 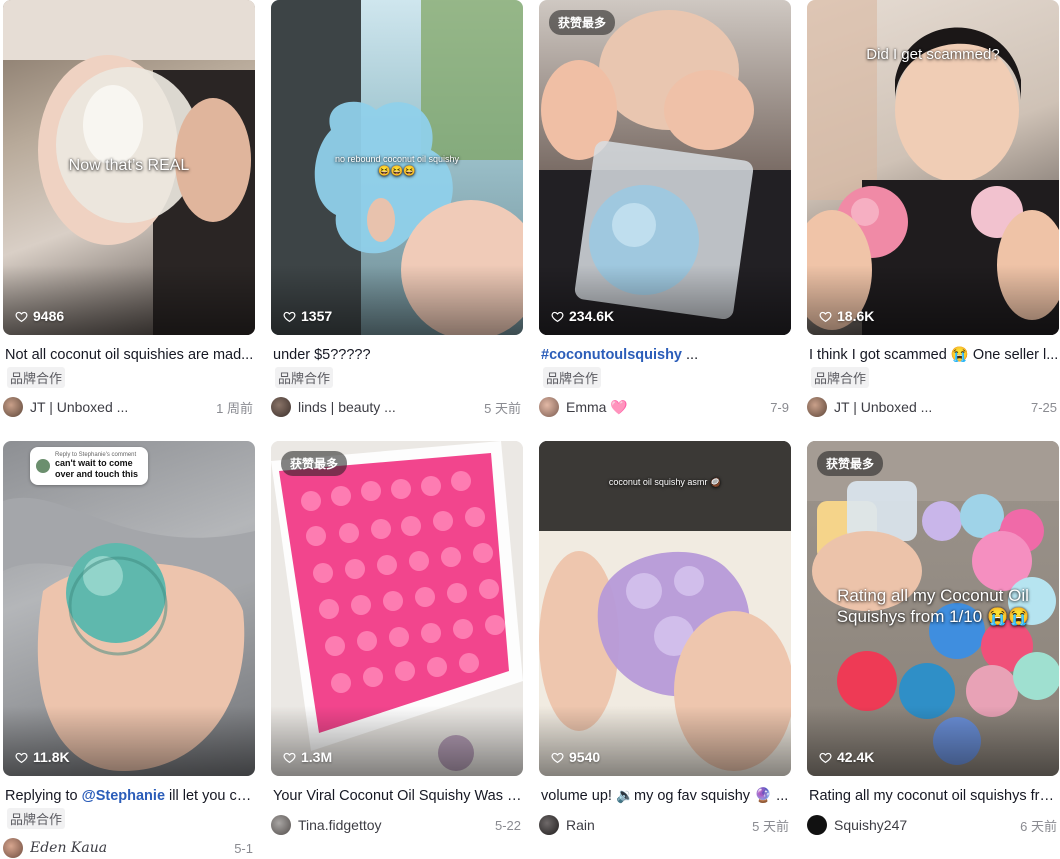 I want to click on like-count: 1.3M, so click(x=307, y=757).